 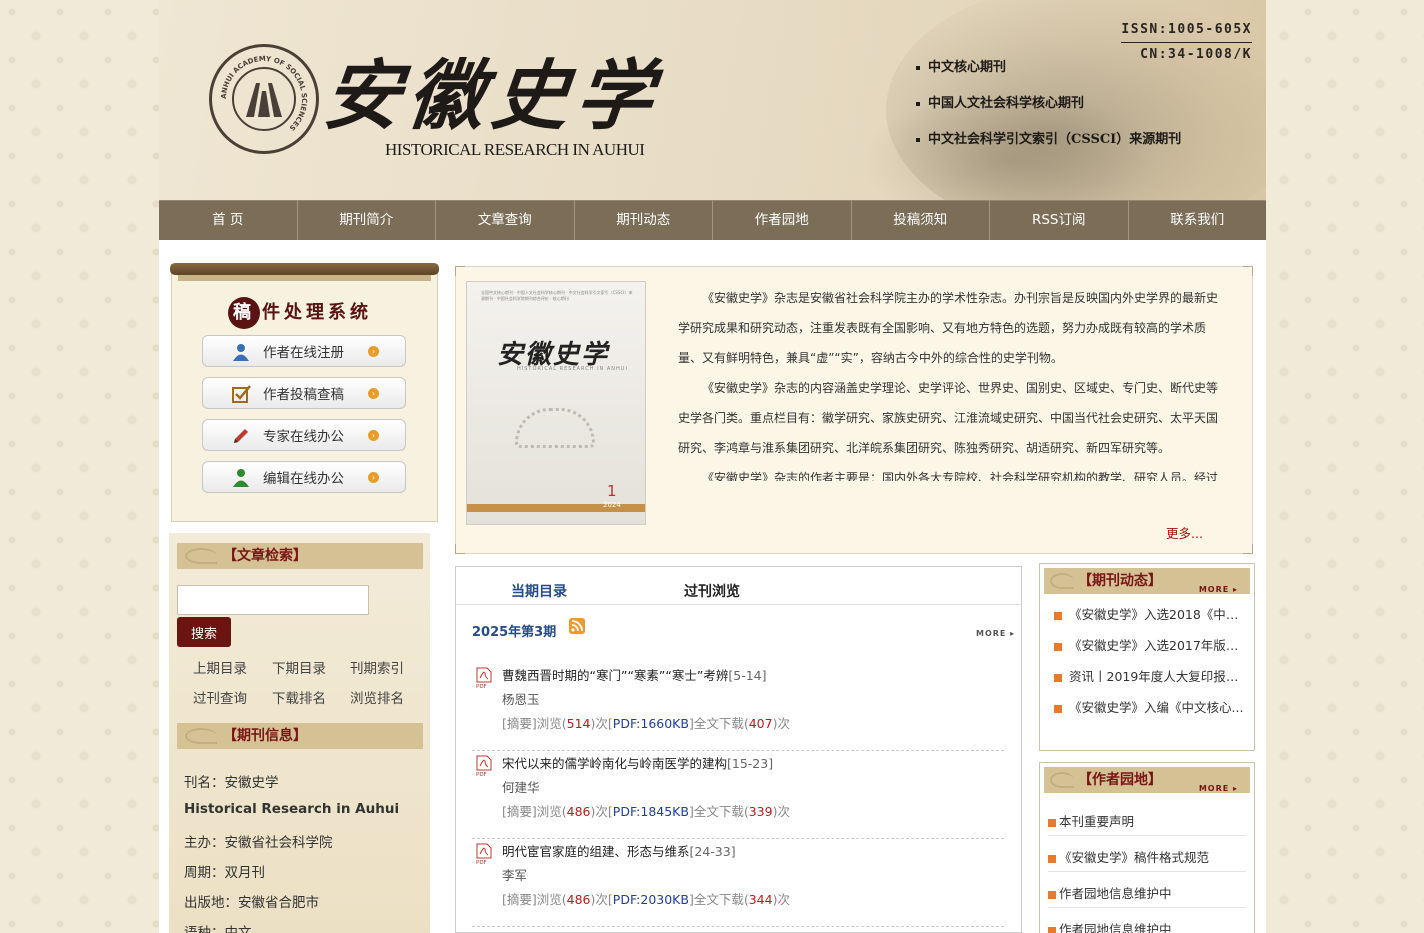 I want to click on seal-ring-text: ANHUI ACADEMY OF SOCIAL SCIENCES, so click(x=264, y=93).